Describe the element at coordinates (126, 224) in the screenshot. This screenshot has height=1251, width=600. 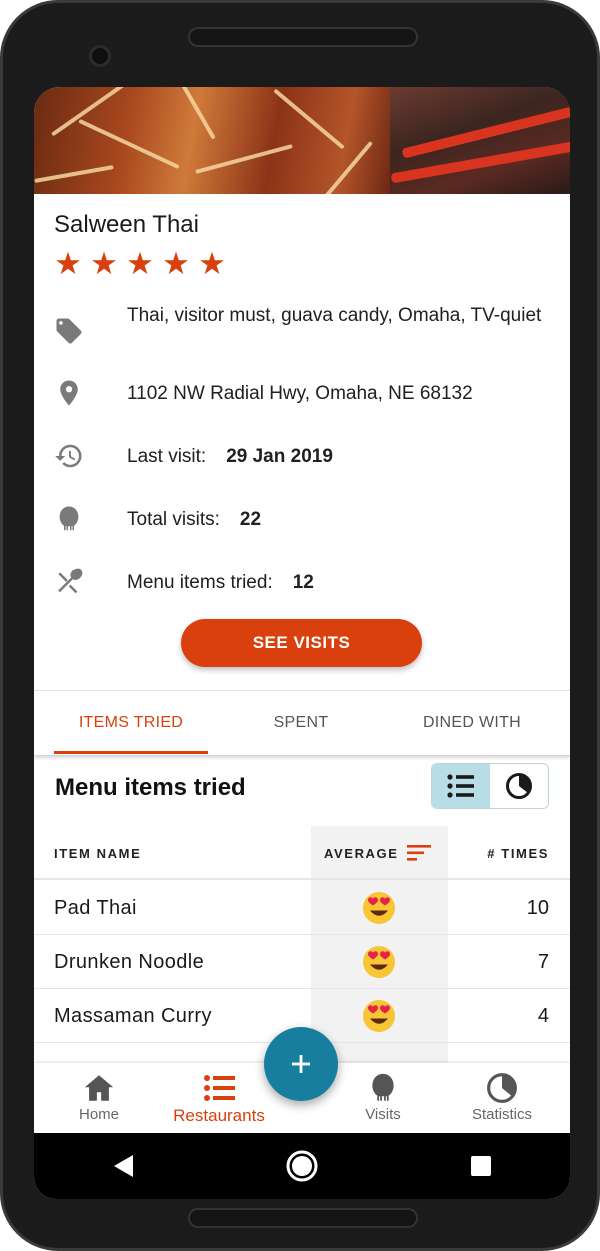
I see `restaurant-name: Salween Thai` at that location.